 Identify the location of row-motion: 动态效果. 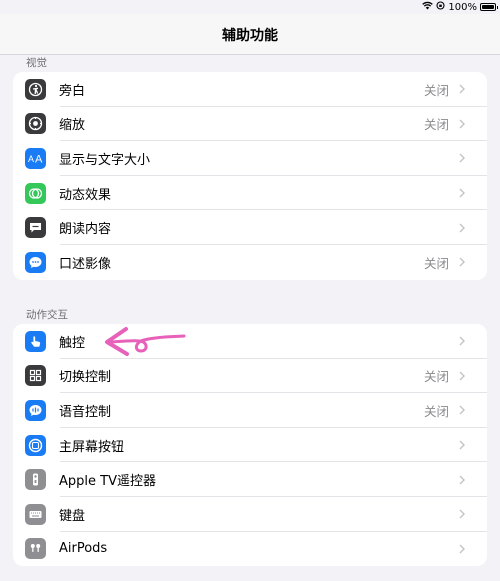
(250, 193).